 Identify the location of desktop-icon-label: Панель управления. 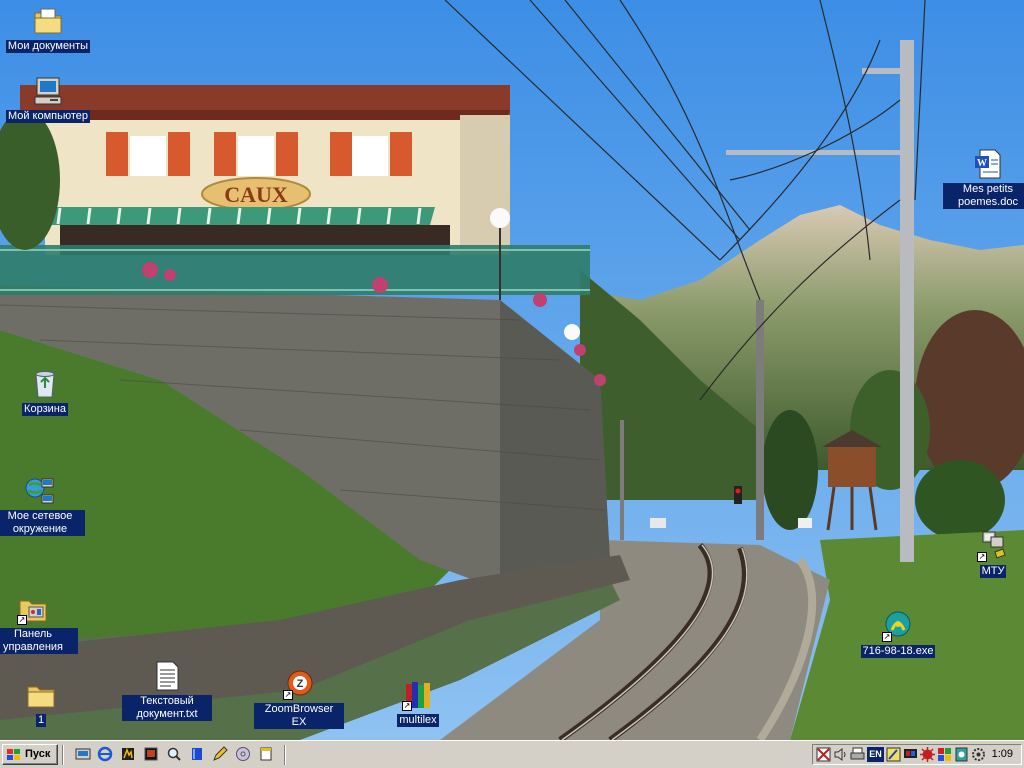
(39, 641).